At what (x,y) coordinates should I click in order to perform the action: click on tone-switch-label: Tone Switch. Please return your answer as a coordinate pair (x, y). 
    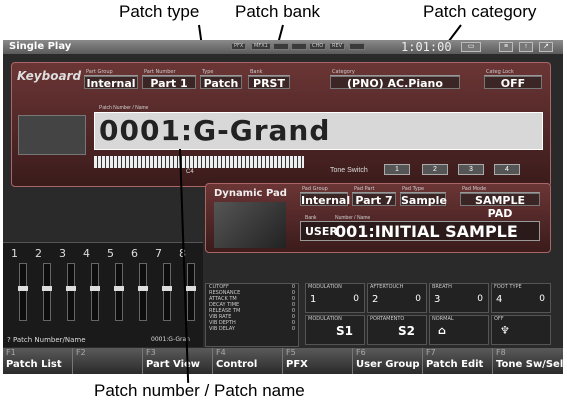
    Looking at the image, I should click on (349, 170).